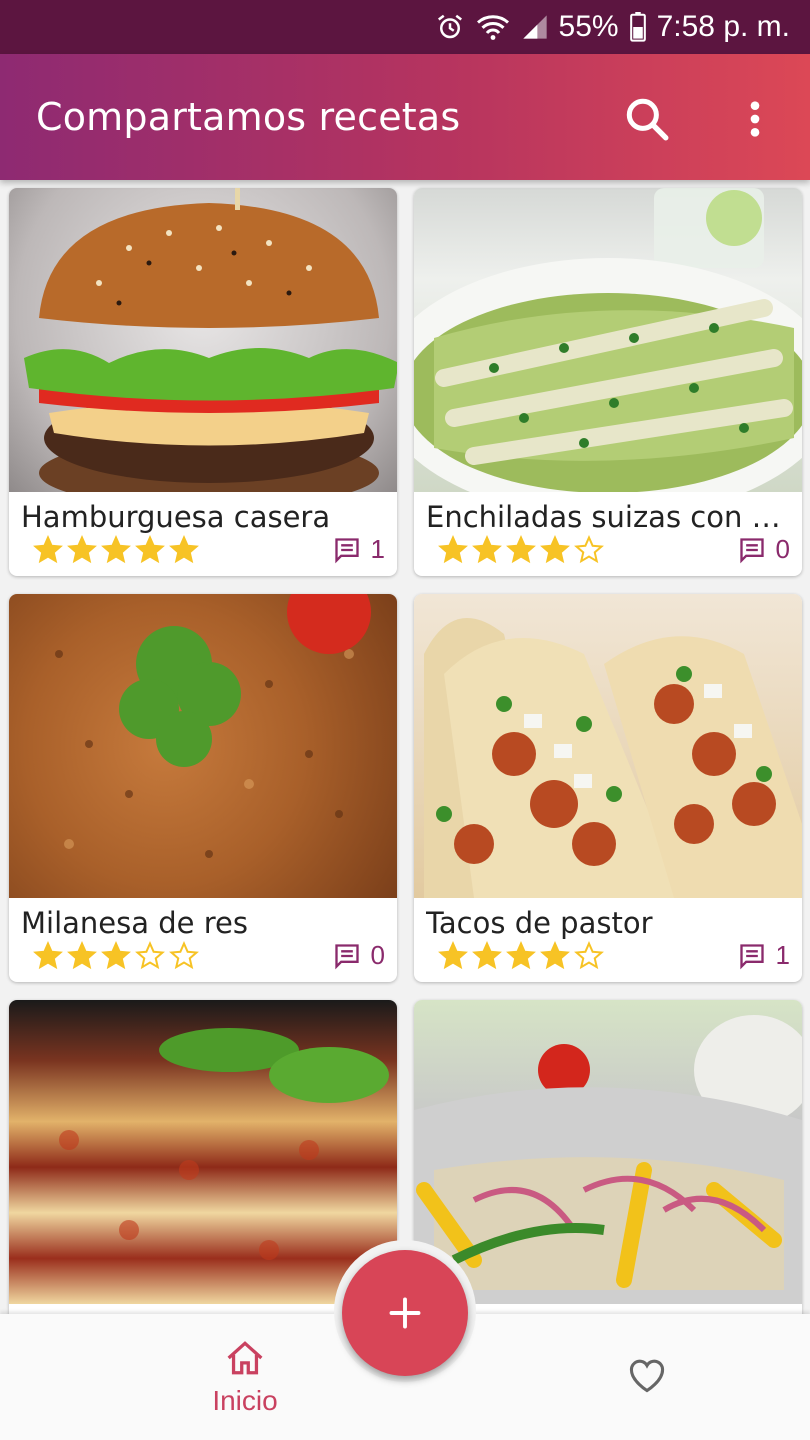  What do you see at coordinates (608, 746) in the screenshot?
I see `recipe-photo-tacos` at bounding box center [608, 746].